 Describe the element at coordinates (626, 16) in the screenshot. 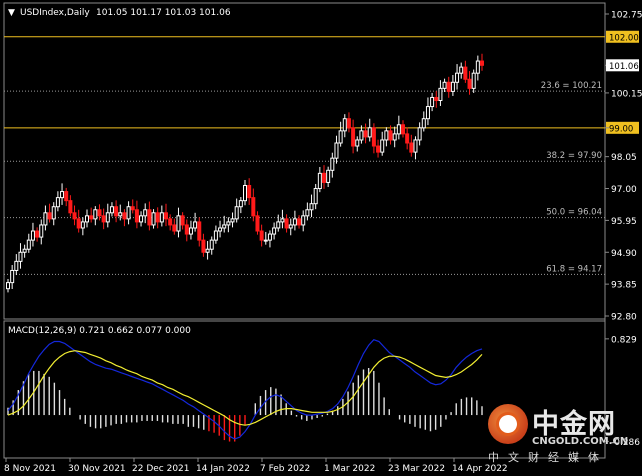

I see `price-tick-label: 102.75` at that location.